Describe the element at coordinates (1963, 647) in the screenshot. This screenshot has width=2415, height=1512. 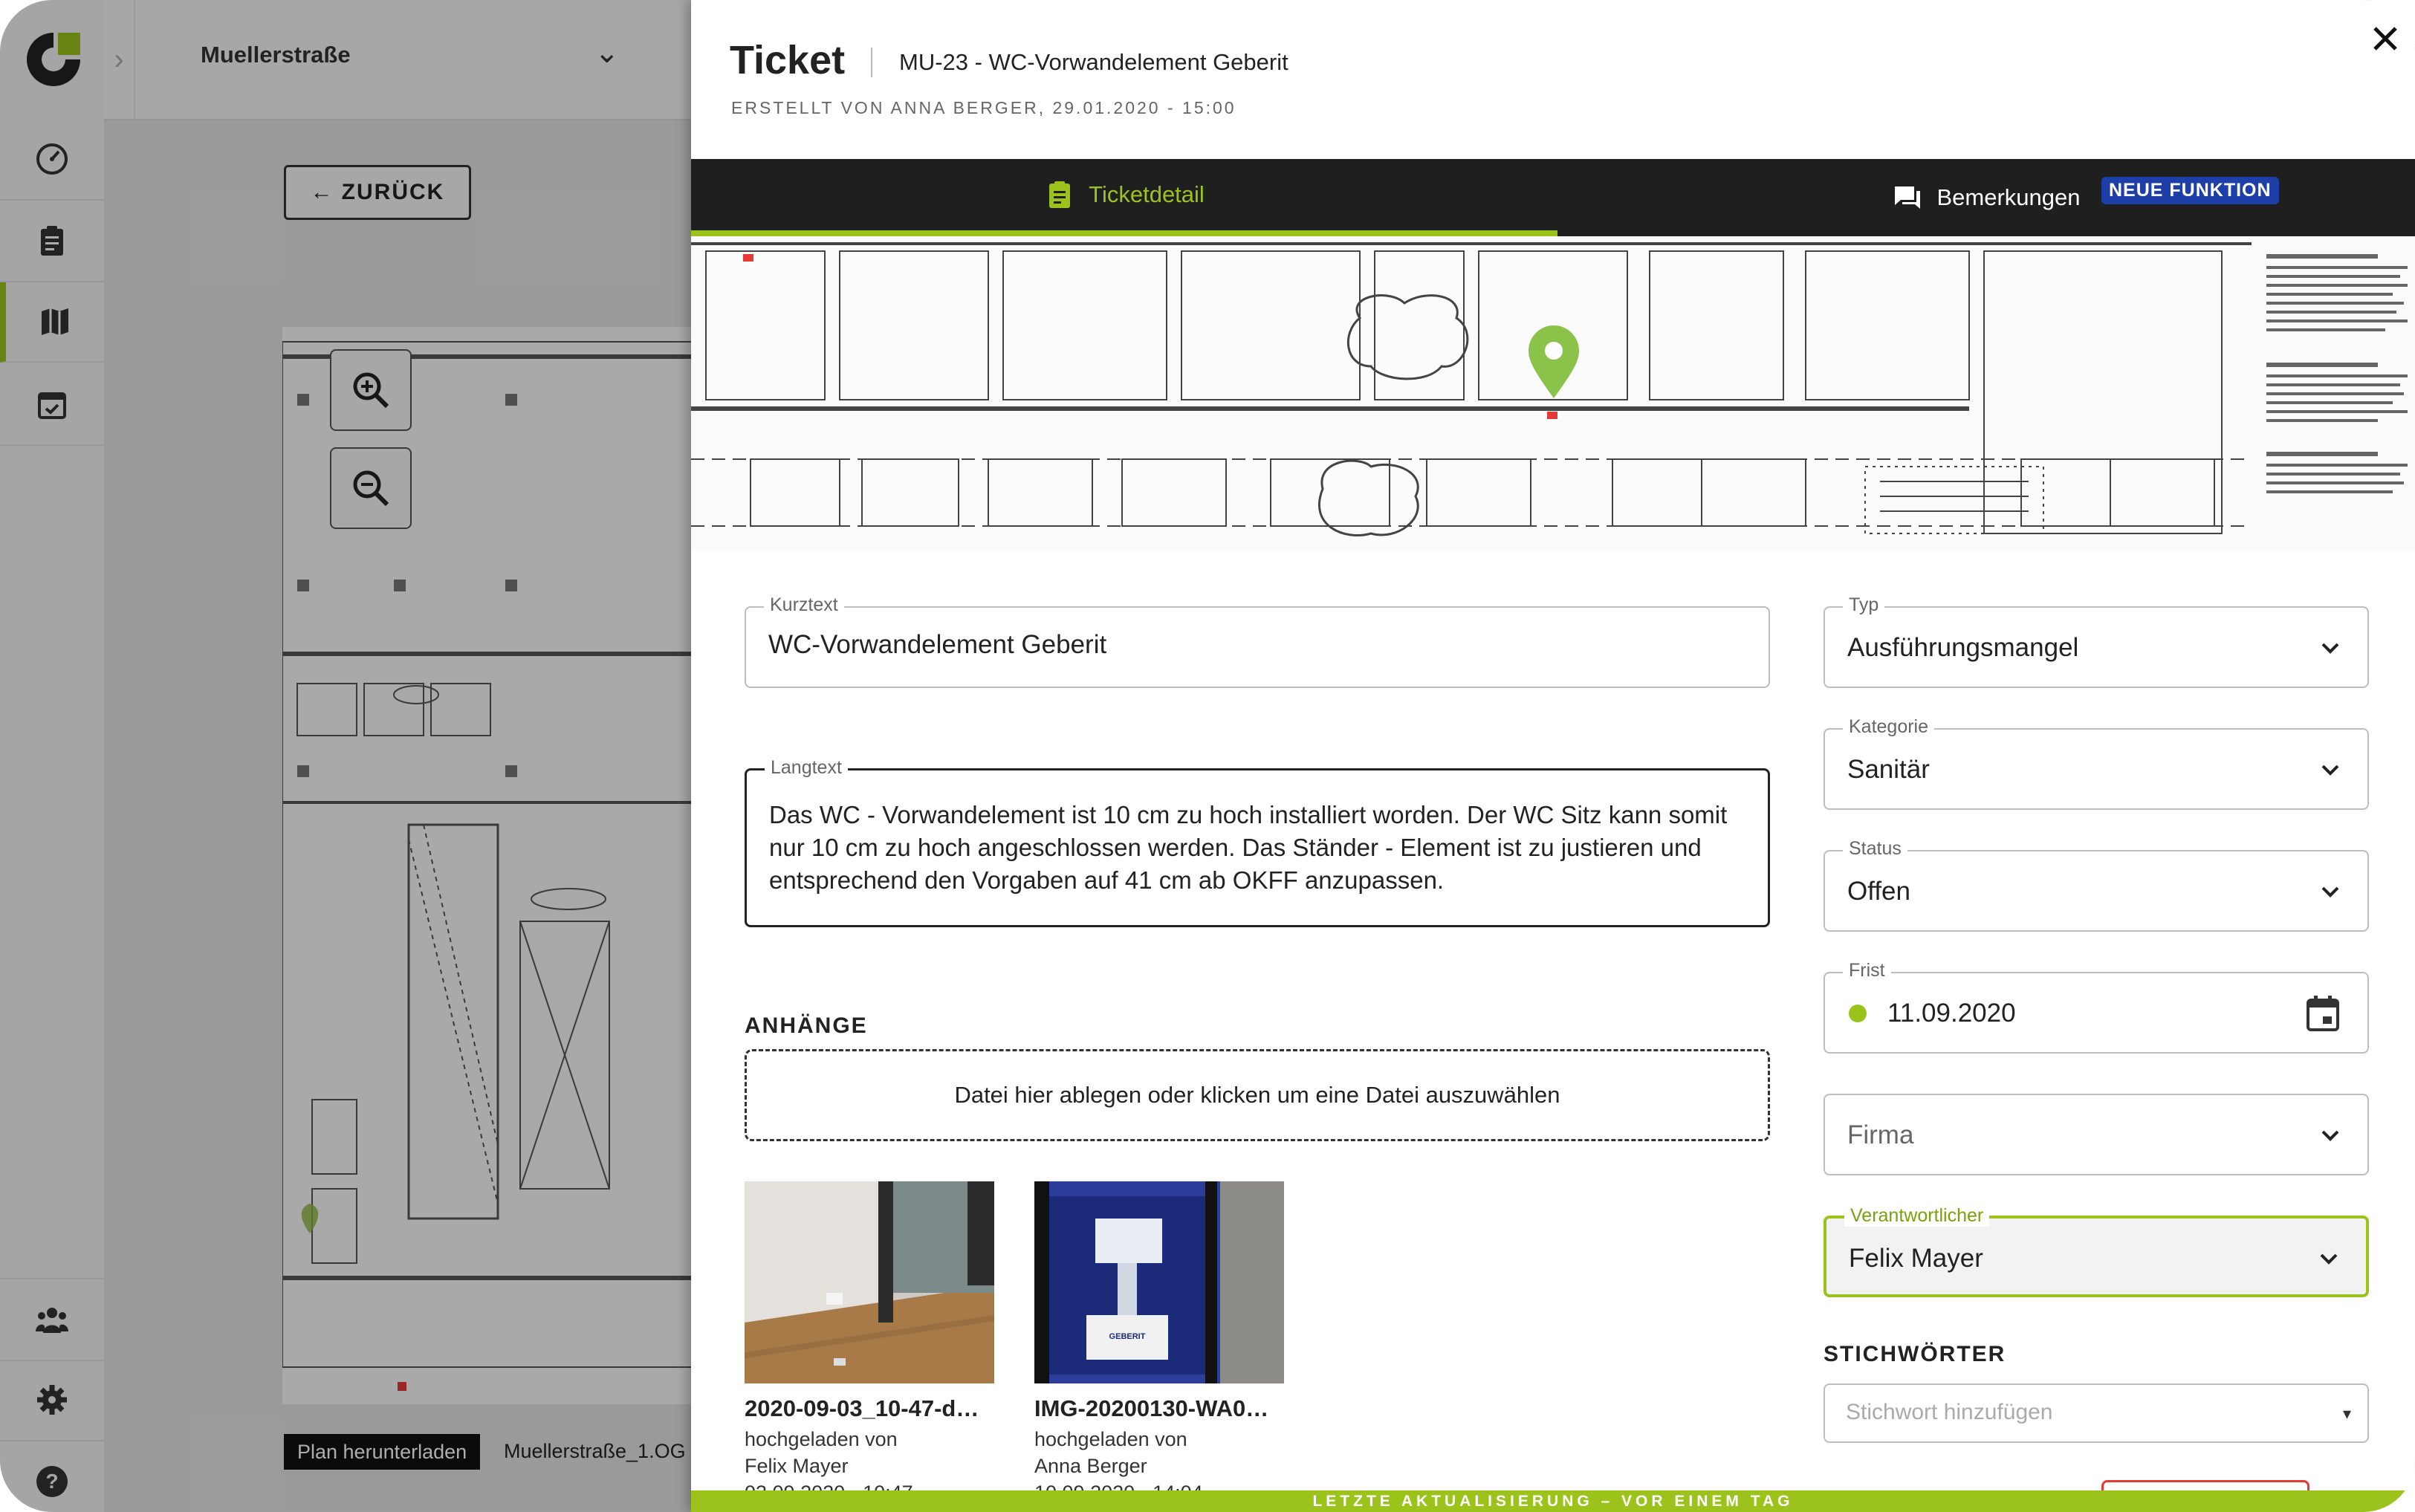
I see `typ-value: Ausführungsmangel` at that location.